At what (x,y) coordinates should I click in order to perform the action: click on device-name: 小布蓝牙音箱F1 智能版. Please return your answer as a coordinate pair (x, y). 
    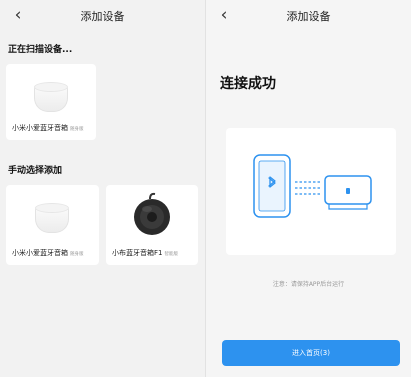
    Looking at the image, I should click on (145, 253).